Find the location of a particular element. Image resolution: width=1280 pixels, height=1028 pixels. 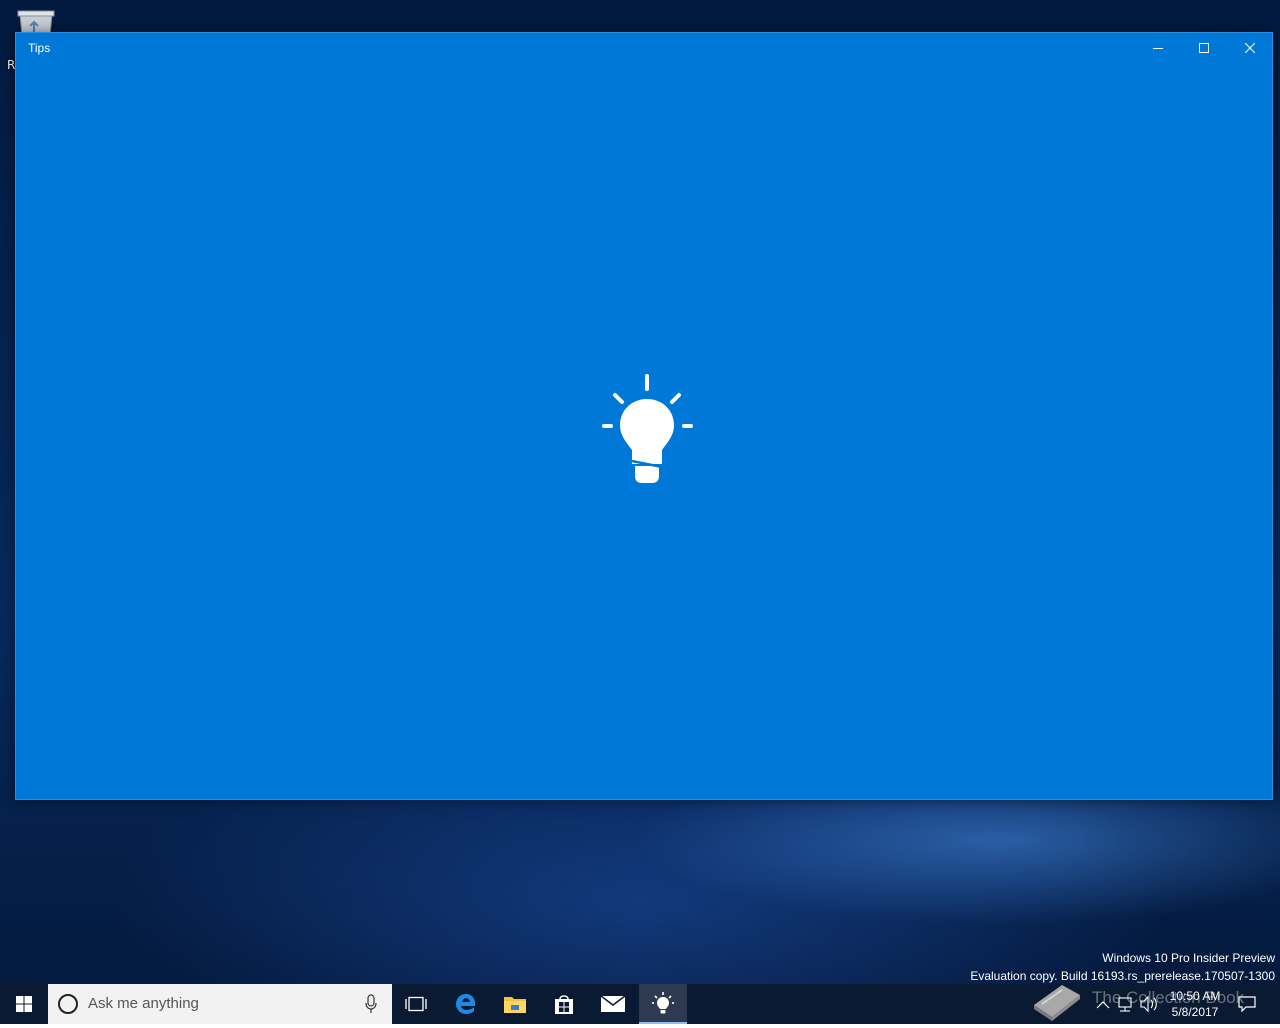

system-tray is located at coordinates (1128, 1004).